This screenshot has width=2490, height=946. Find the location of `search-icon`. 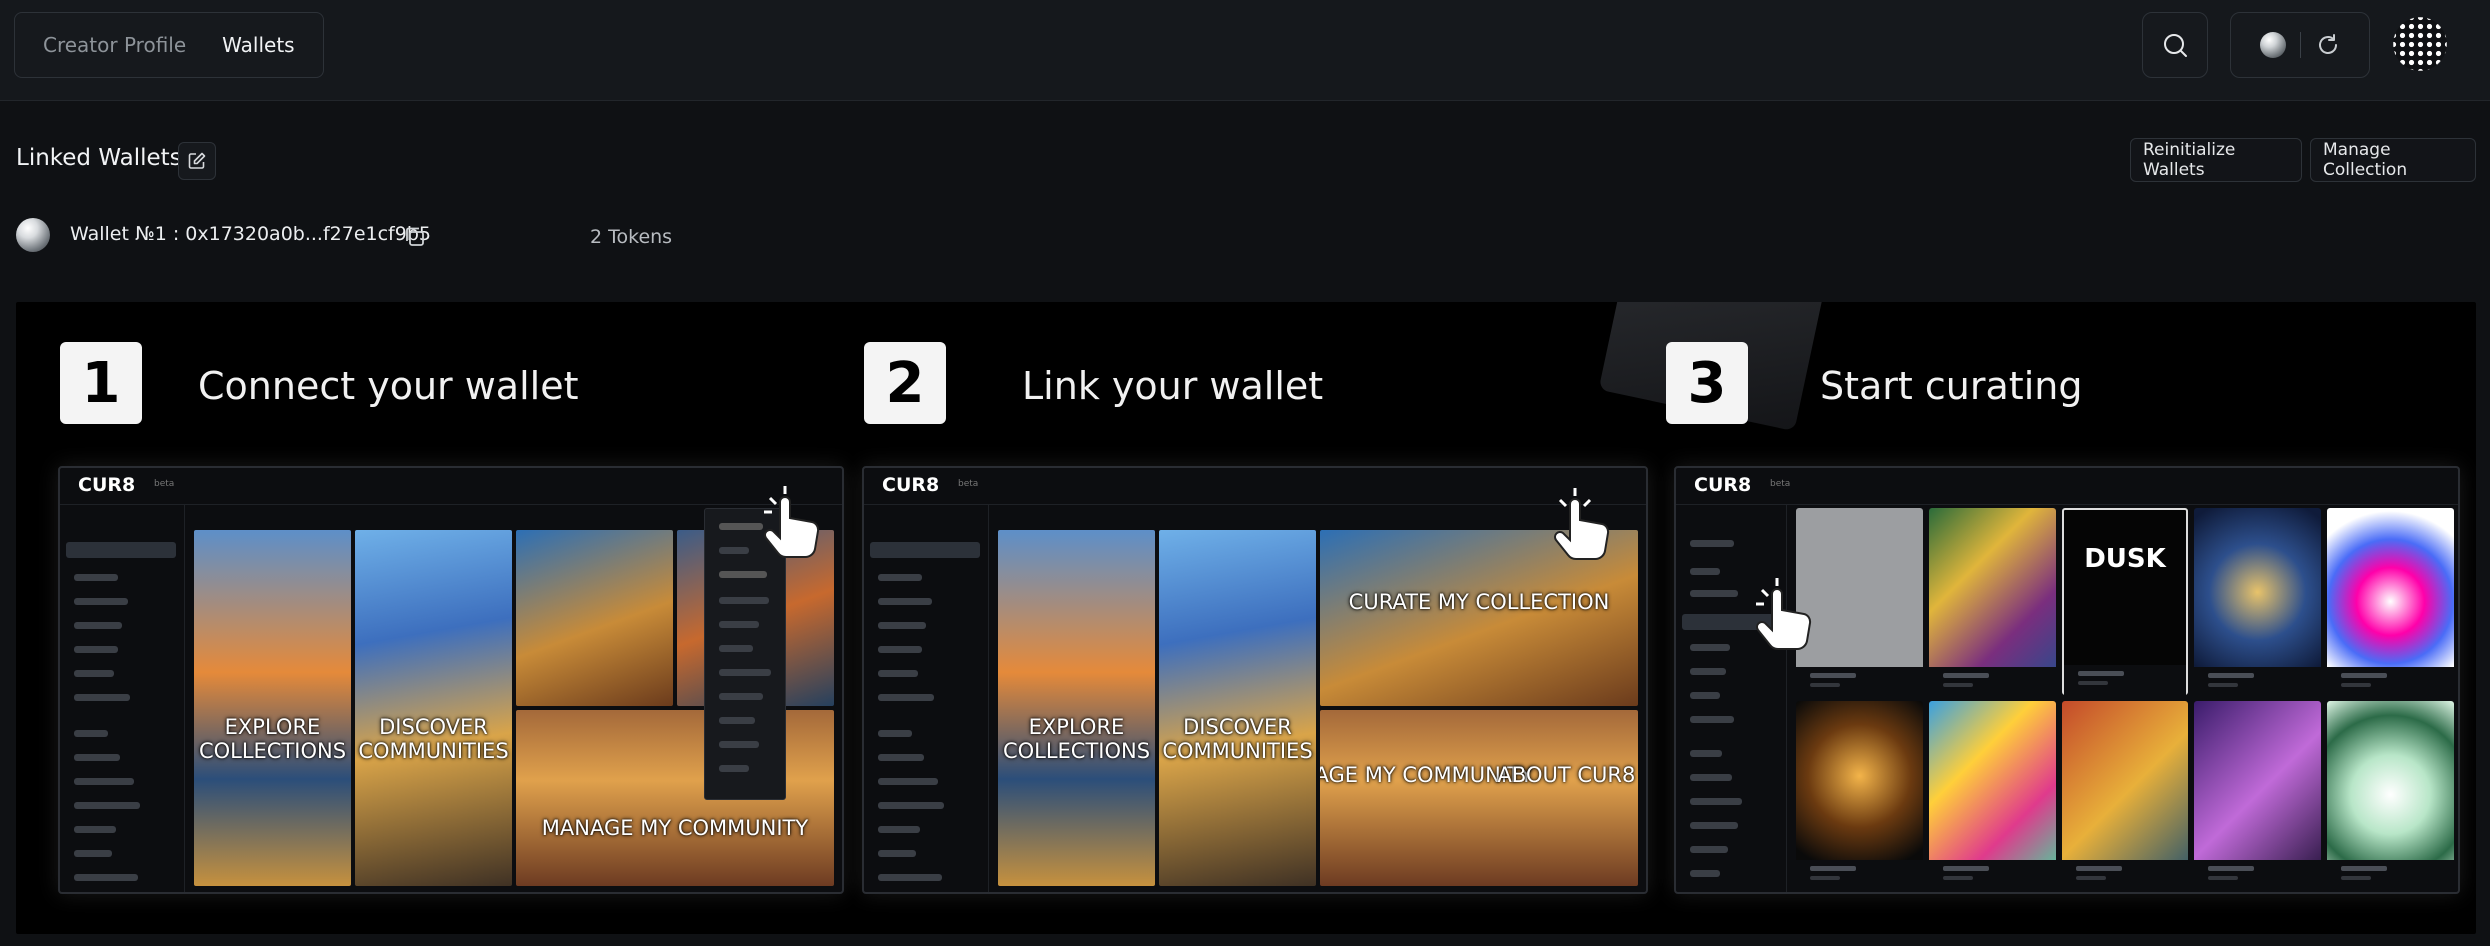

search-icon is located at coordinates (2175, 45).